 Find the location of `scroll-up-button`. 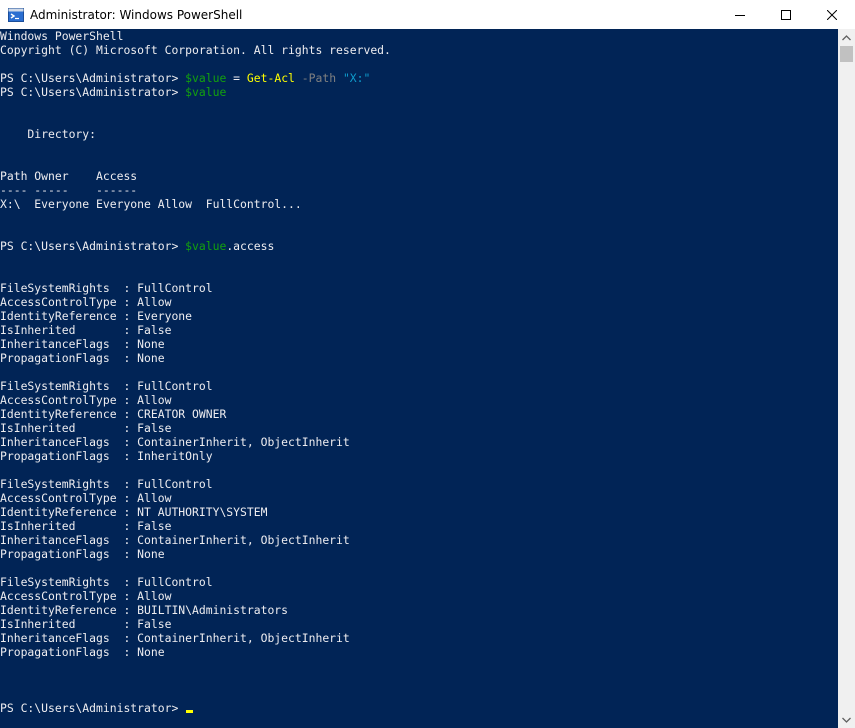

scroll-up-button is located at coordinates (846, 37).